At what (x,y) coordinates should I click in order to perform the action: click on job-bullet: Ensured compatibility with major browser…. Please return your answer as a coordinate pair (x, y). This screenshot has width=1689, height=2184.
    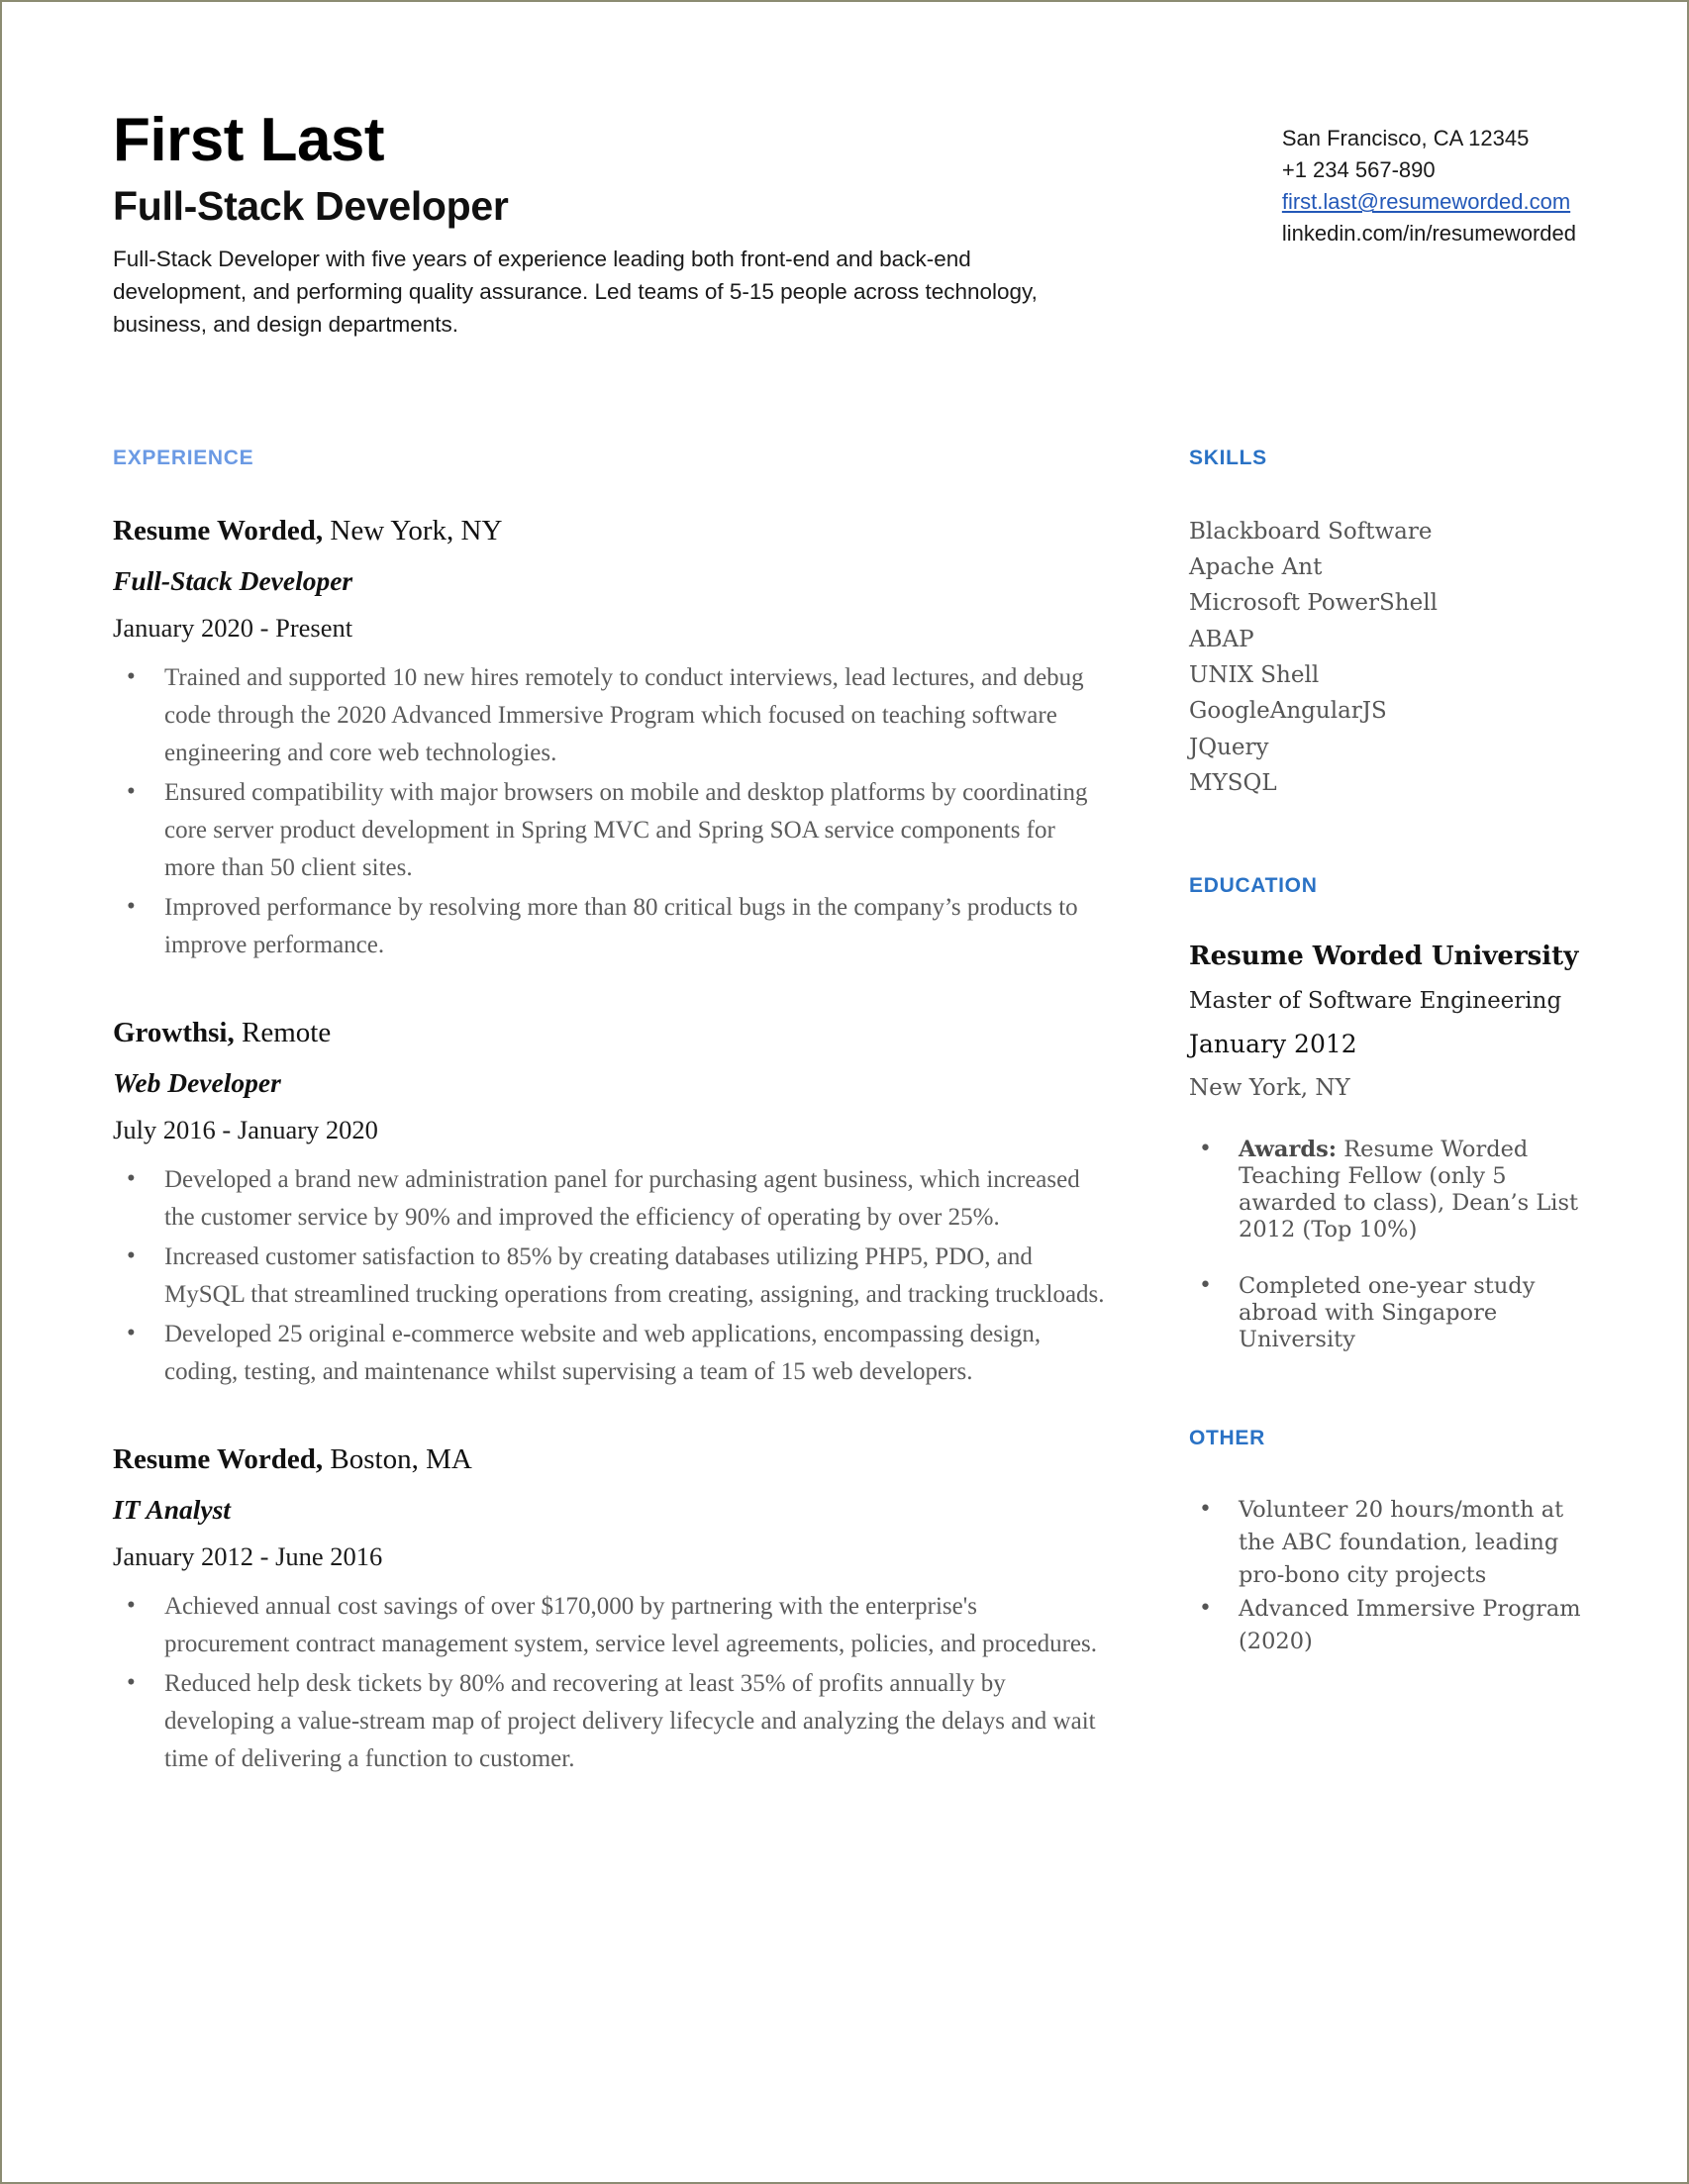
    Looking at the image, I should click on (610, 830).